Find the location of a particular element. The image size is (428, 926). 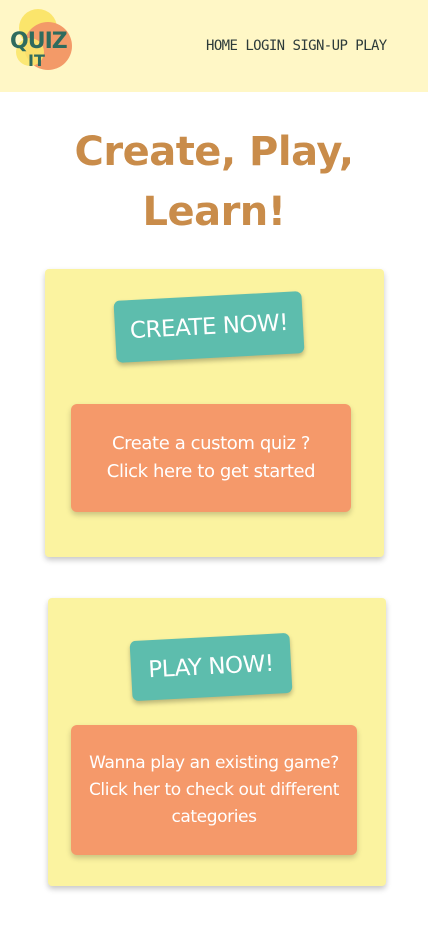

play-info-line-2: Click her to check out different is located at coordinates (214, 789).